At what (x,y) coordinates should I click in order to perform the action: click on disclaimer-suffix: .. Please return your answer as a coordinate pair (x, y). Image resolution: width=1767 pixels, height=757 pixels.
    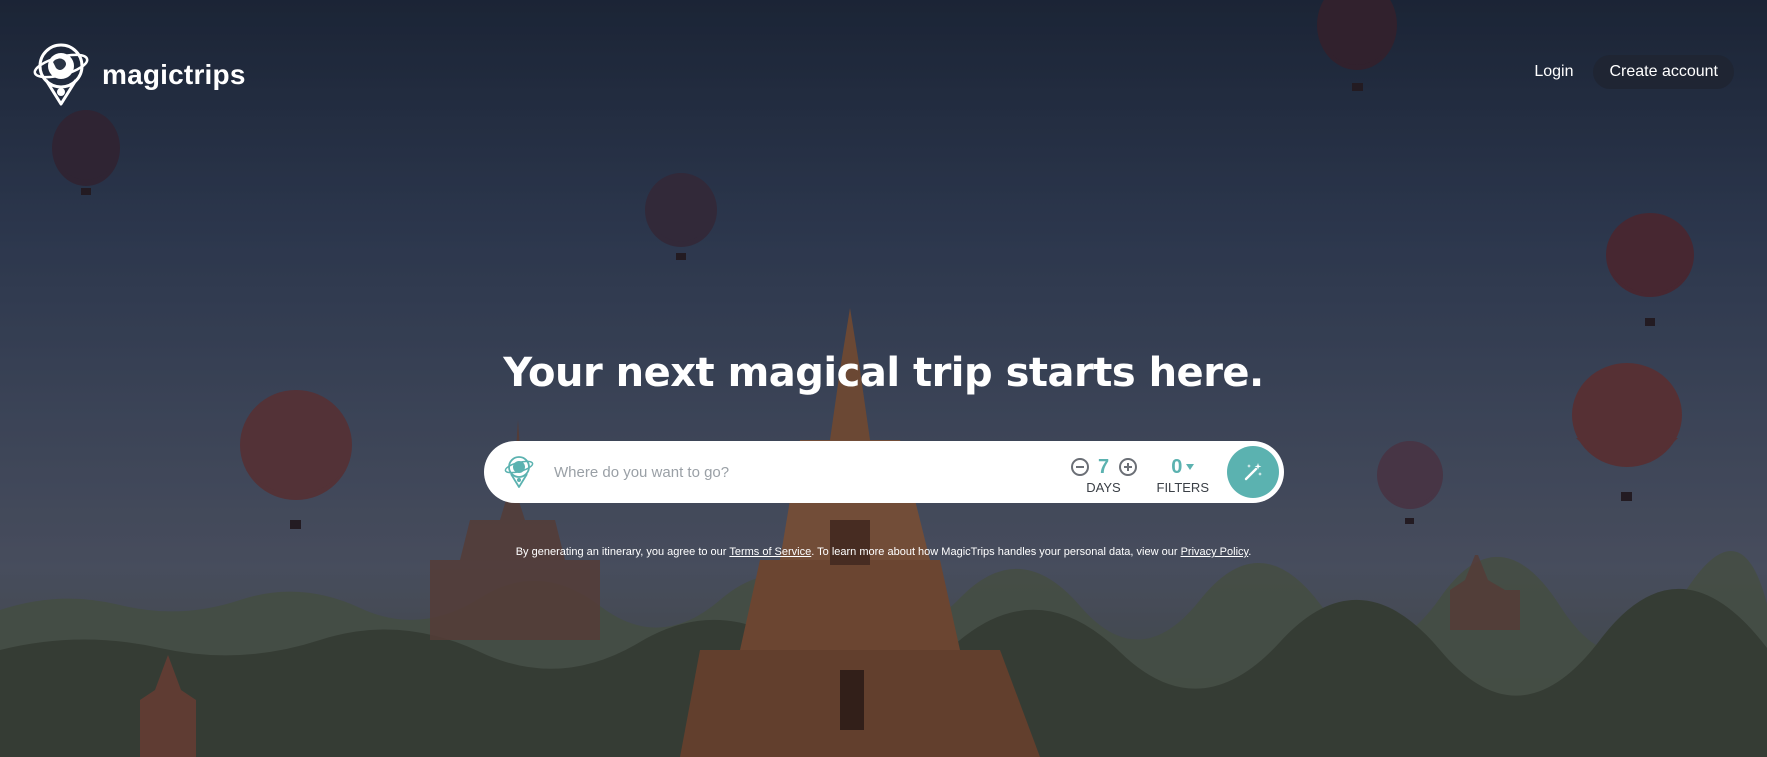
    Looking at the image, I should click on (1250, 552).